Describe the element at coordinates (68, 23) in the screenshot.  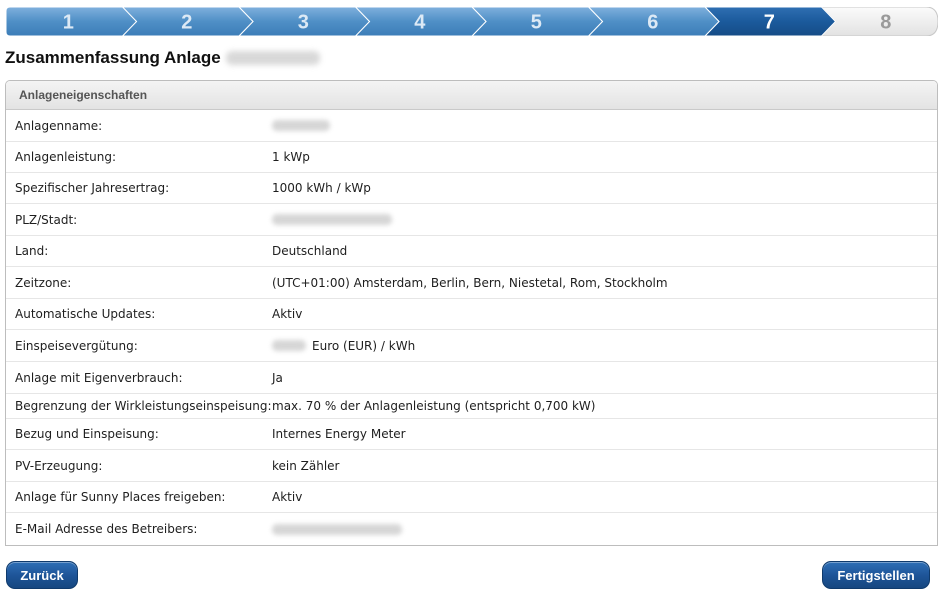
I see `wizard-step-label: 1` at that location.